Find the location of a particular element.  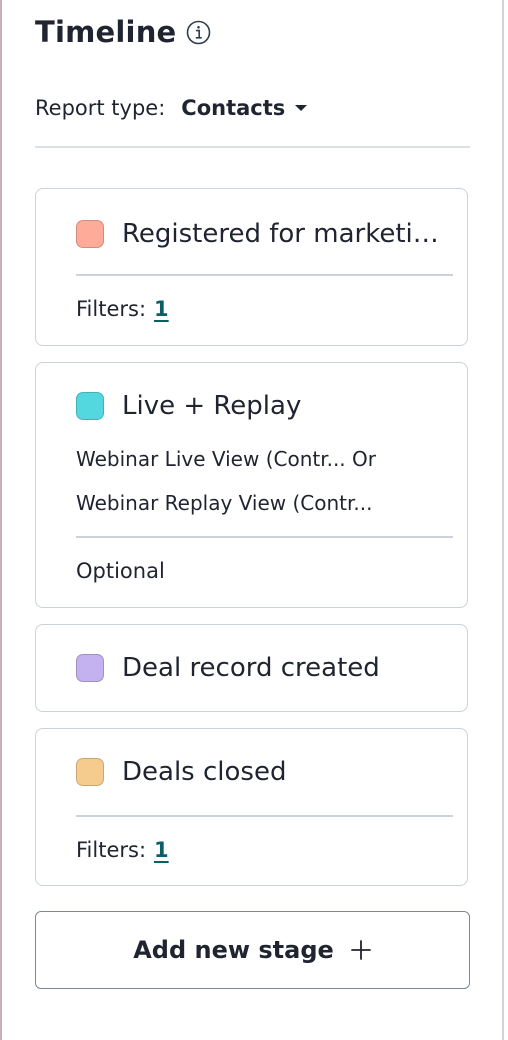

info-circle-icon is located at coordinates (198, 32).